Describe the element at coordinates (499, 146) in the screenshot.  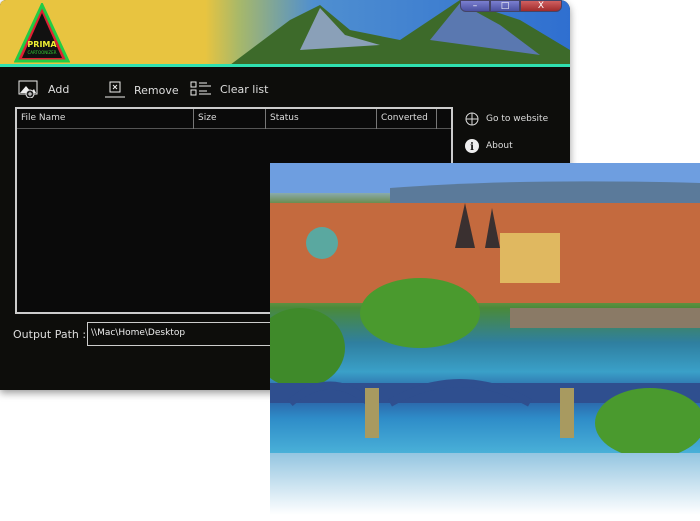
I see `about-label: About` at that location.